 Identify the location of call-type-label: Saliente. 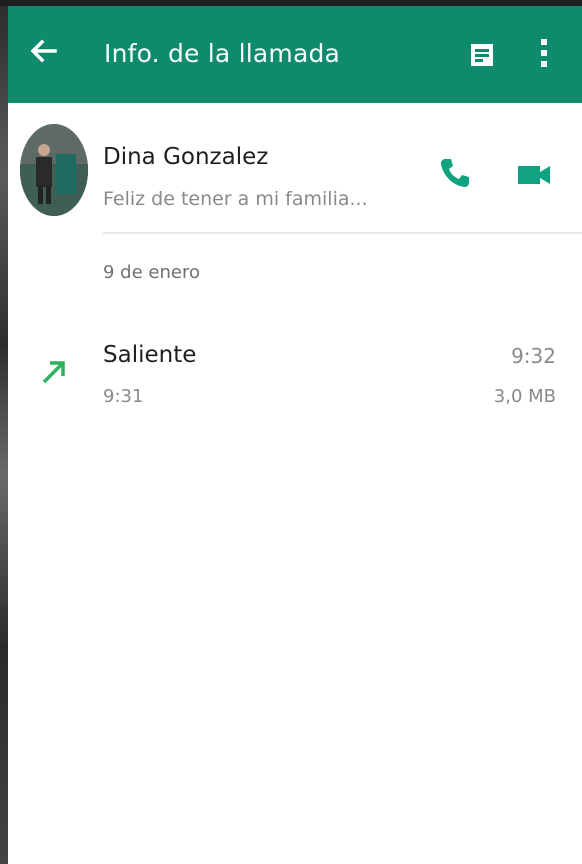
(150, 355).